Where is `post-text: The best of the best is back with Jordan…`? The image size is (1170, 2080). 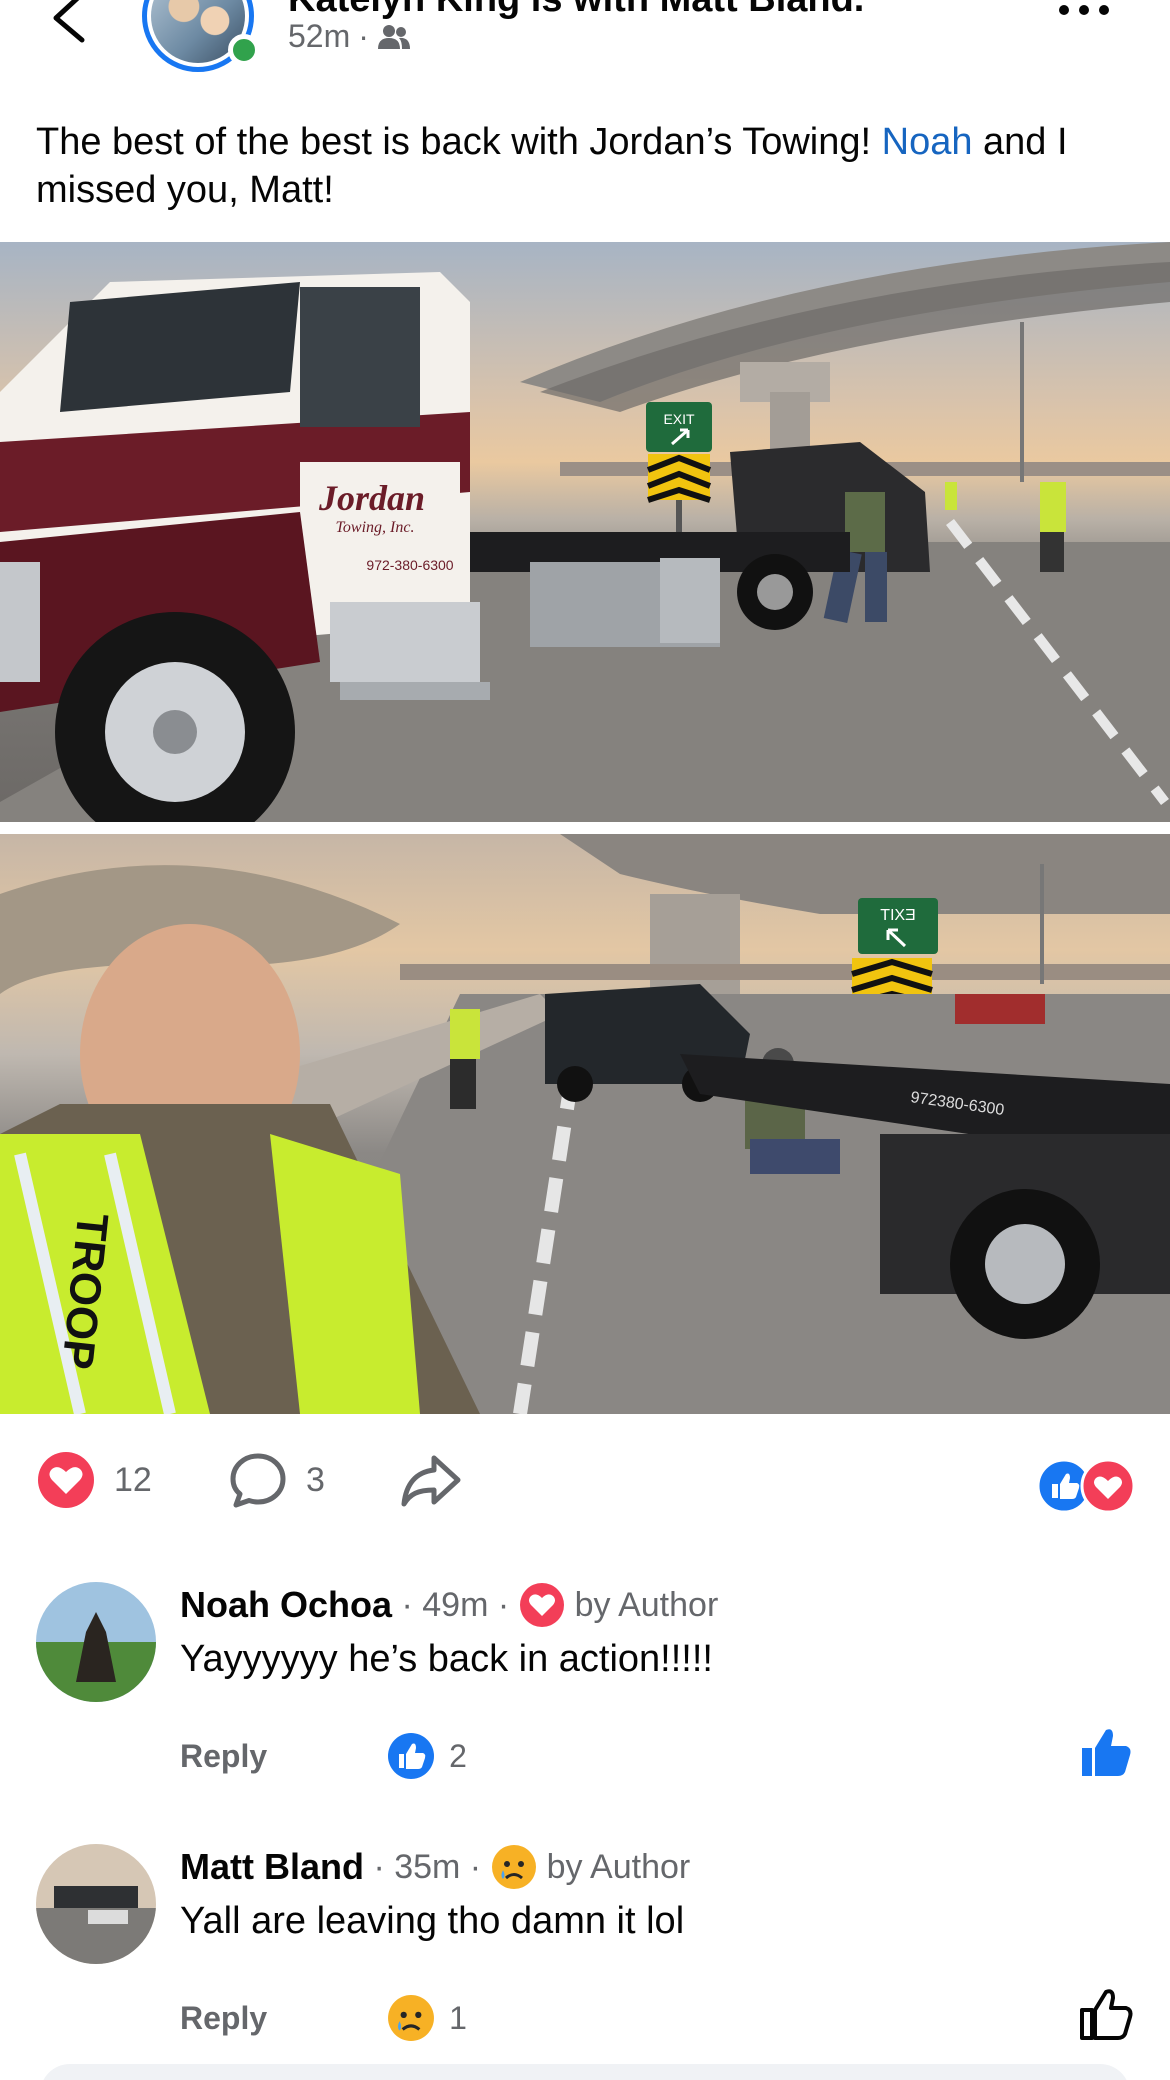 post-text: The best of the best is back with Jordan… is located at coordinates (552, 166).